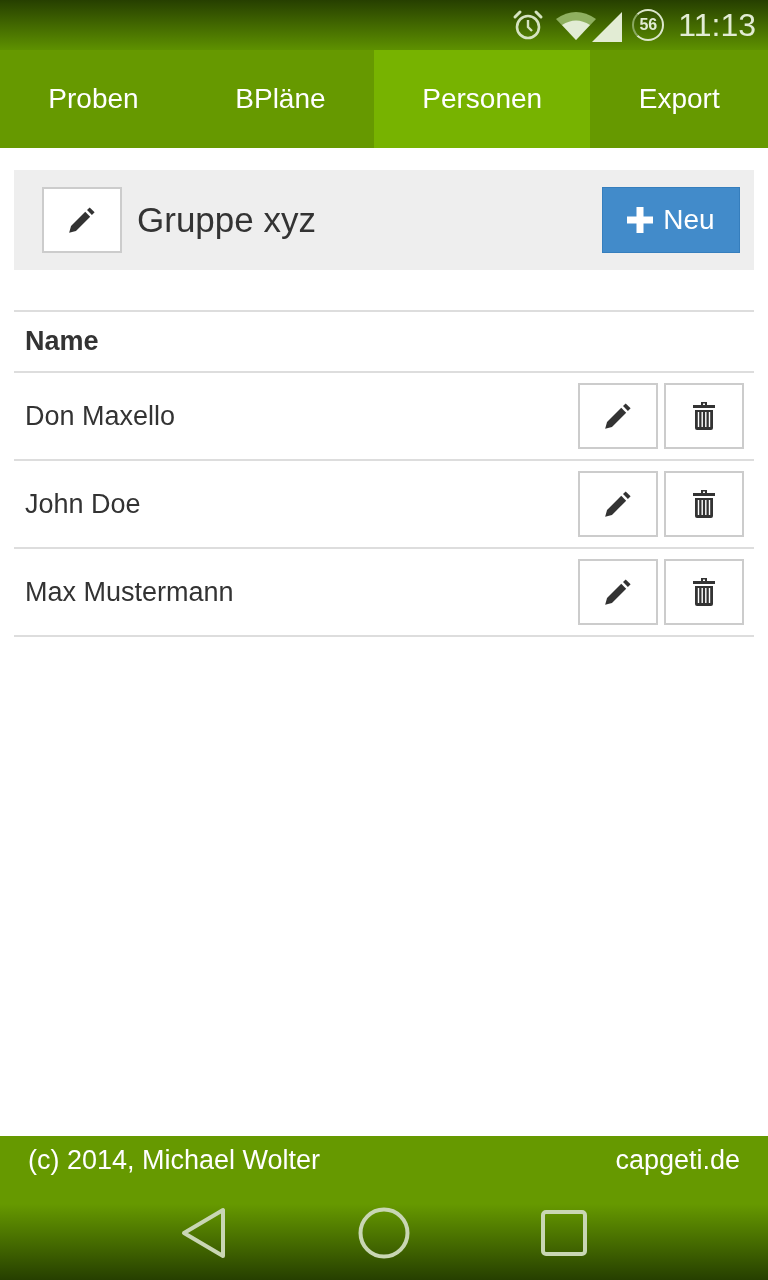 The width and height of the screenshot is (768, 1280). What do you see at coordinates (227, 220) in the screenshot?
I see `group-name: Gruppe xyz` at bounding box center [227, 220].